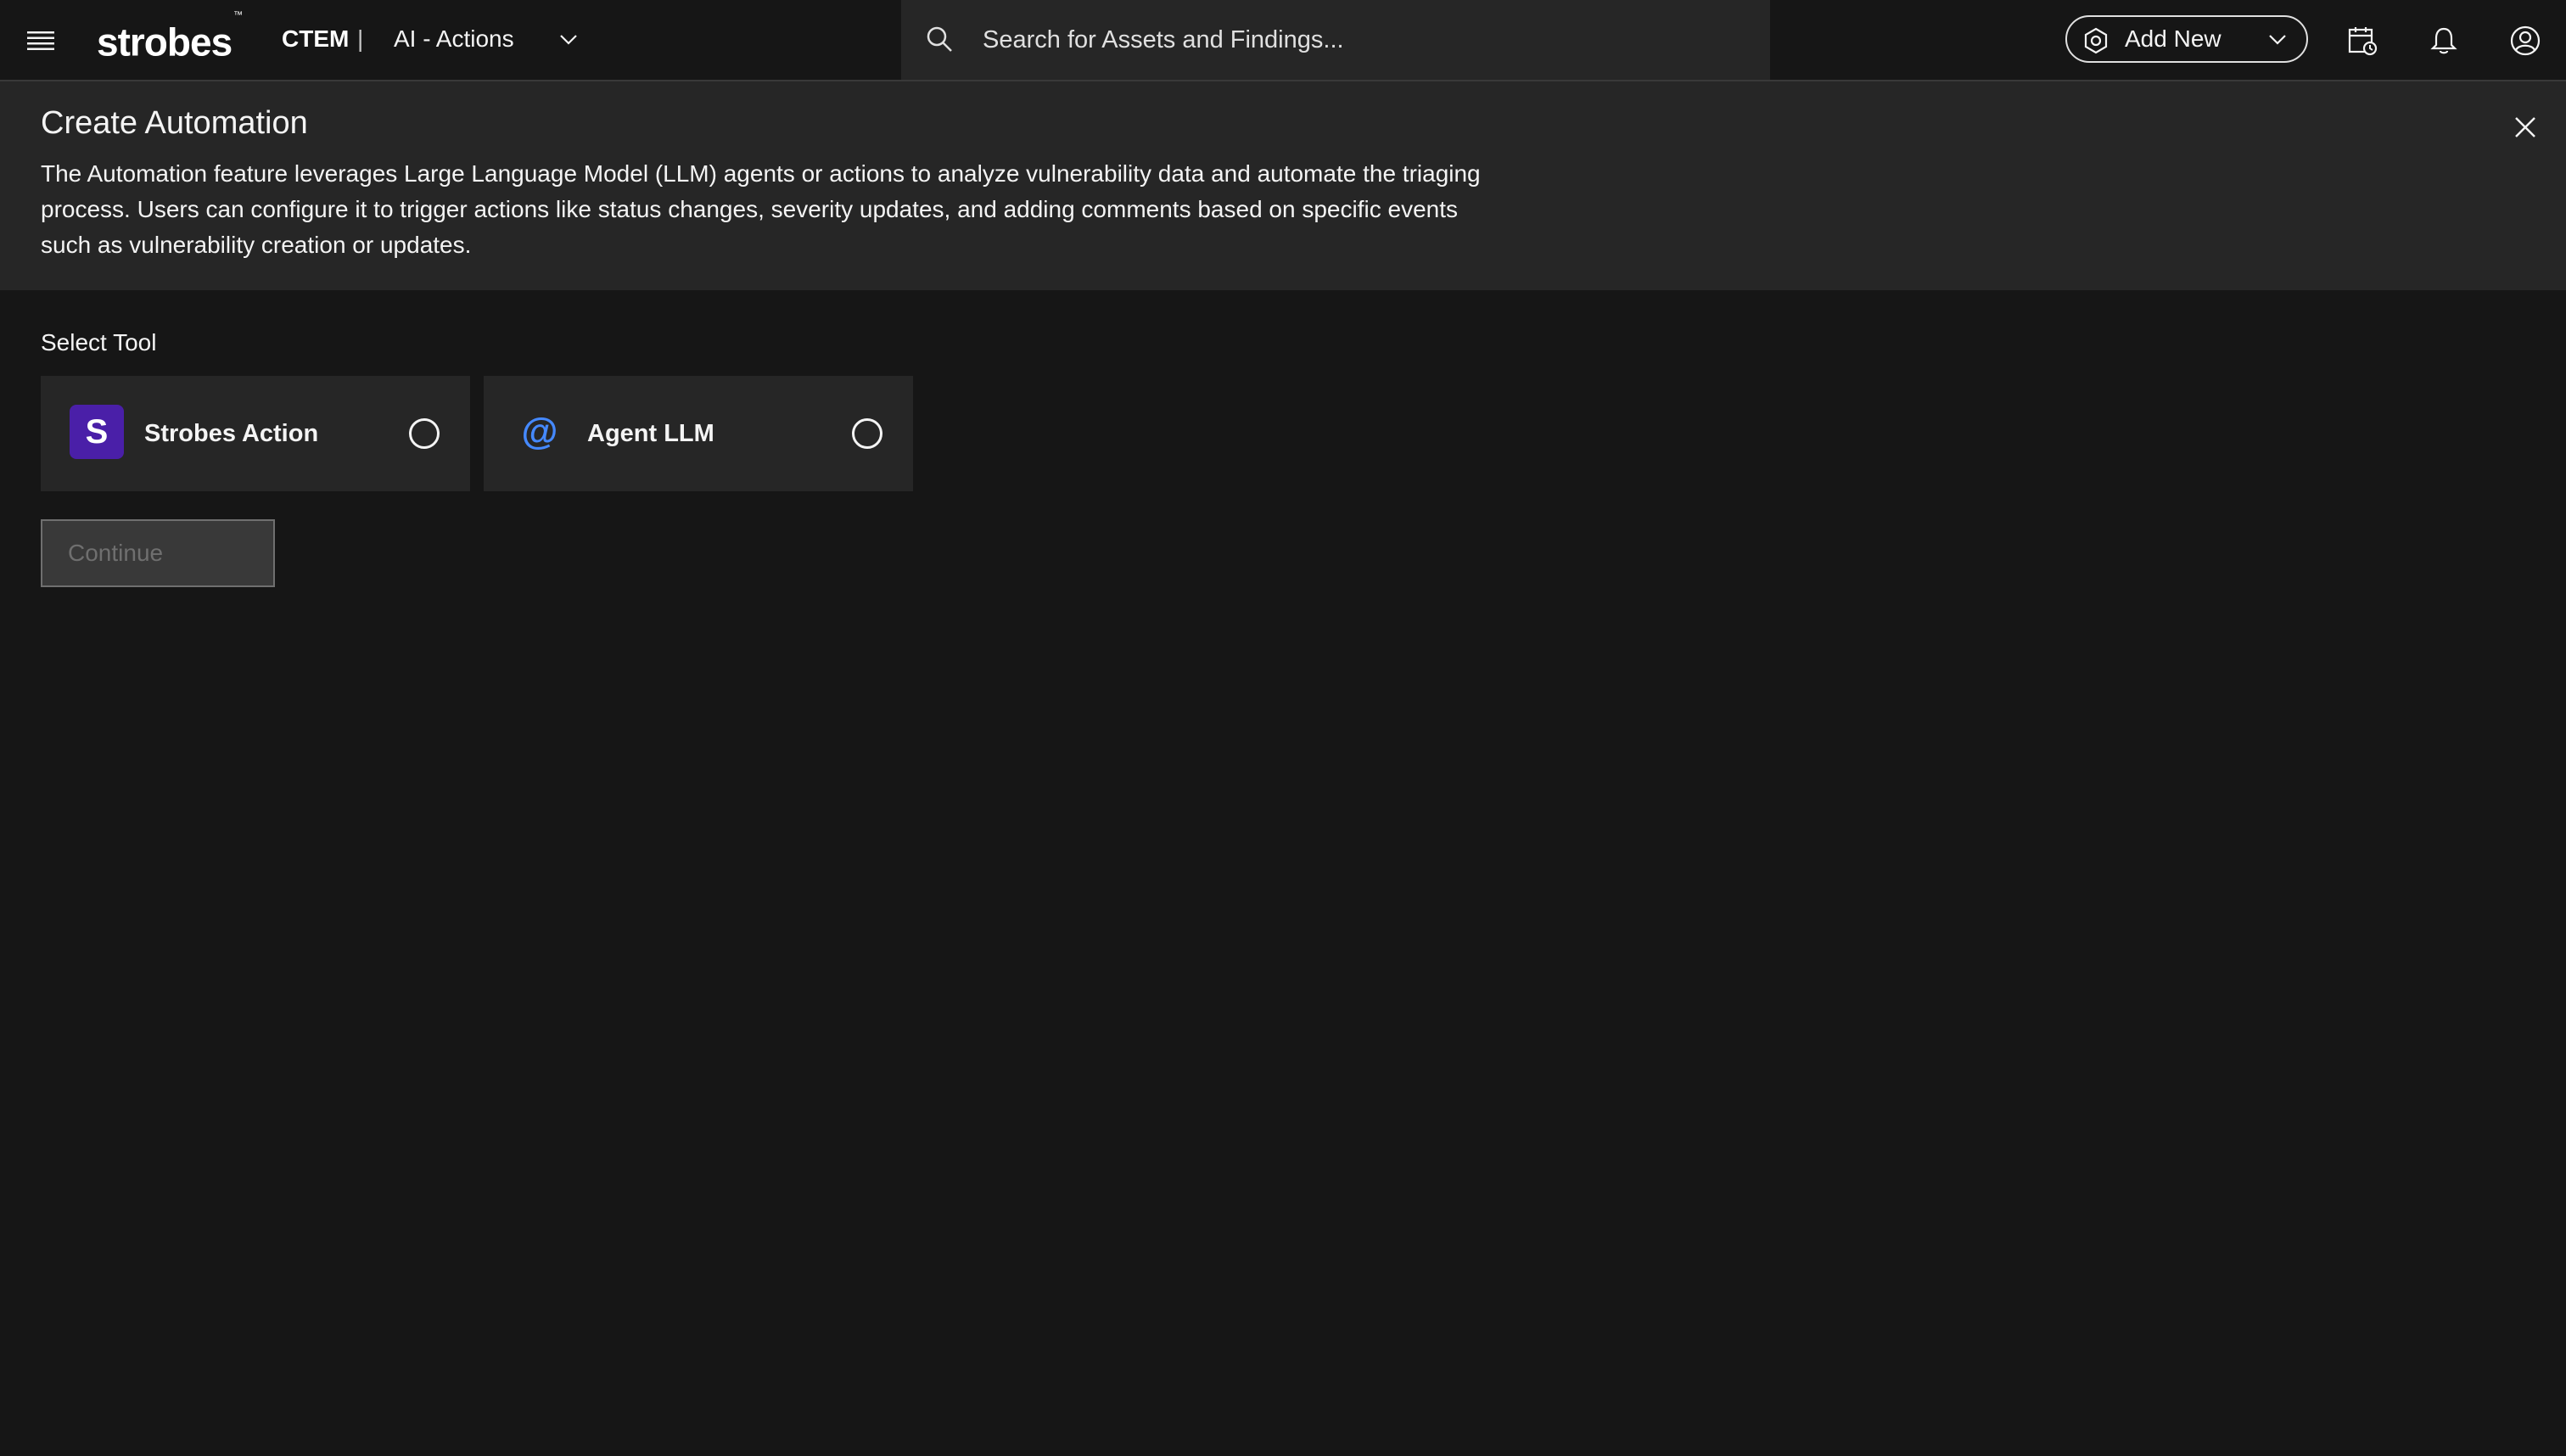 The height and width of the screenshot is (1456, 2566). I want to click on at-sign-icon: @, so click(539, 431).